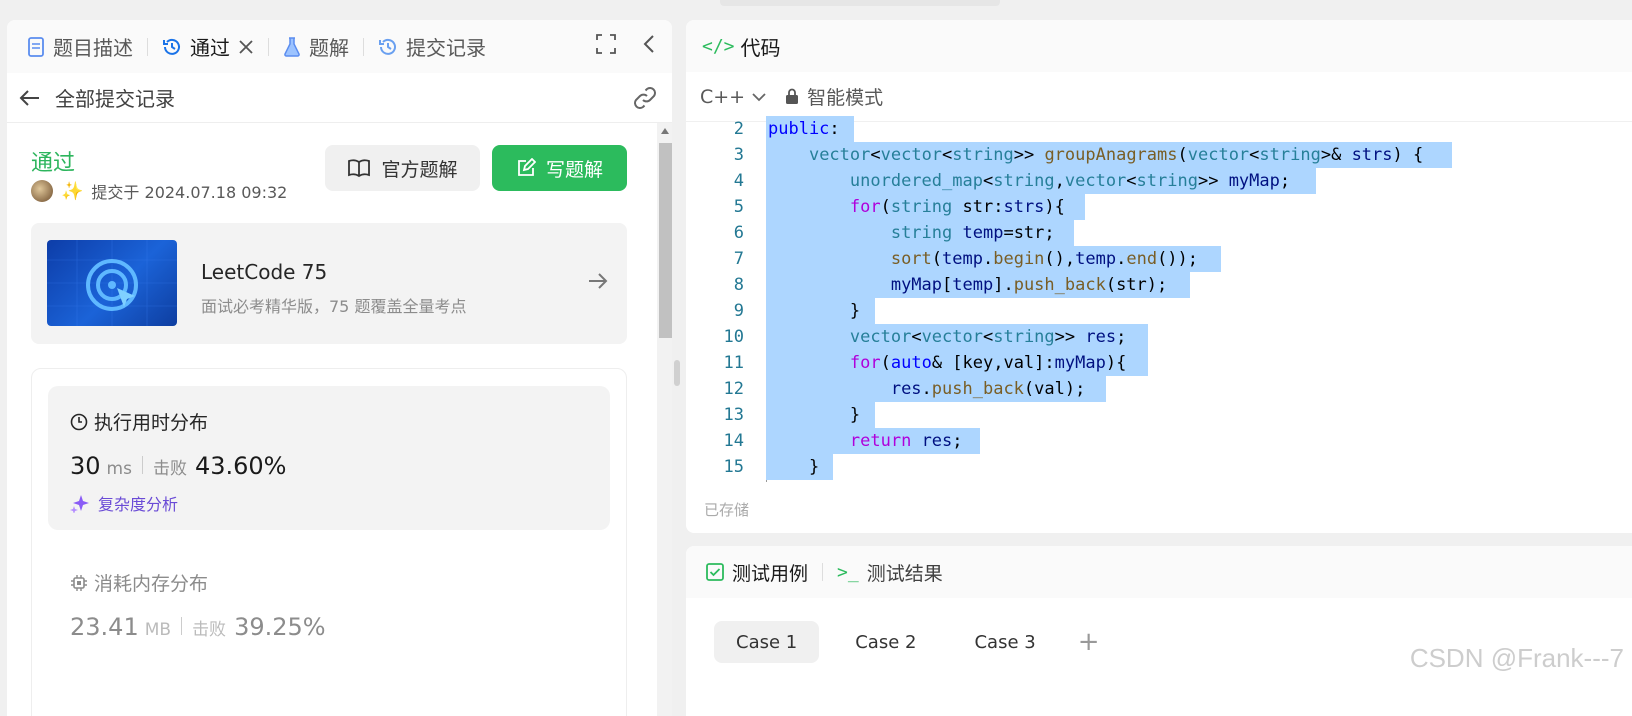  Describe the element at coordinates (792, 96) in the screenshot. I see `lock-icon` at that location.